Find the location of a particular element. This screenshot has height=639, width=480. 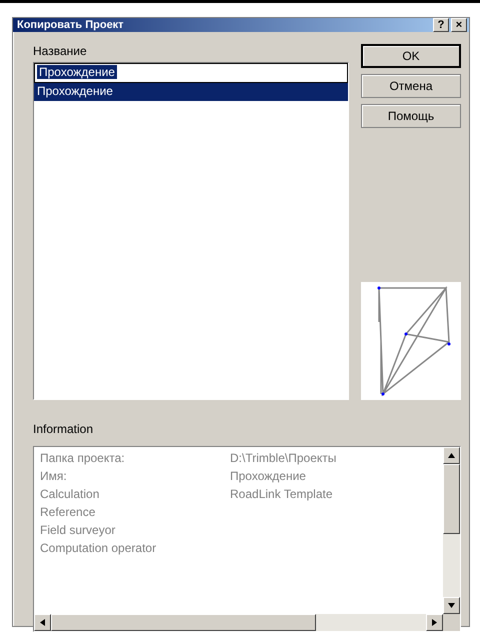

dialog-button: Отмена is located at coordinates (411, 86).